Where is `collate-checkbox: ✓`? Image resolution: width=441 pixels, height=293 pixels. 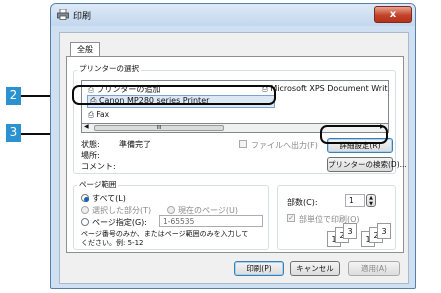
collate-checkbox: ✓ is located at coordinates (291, 218).